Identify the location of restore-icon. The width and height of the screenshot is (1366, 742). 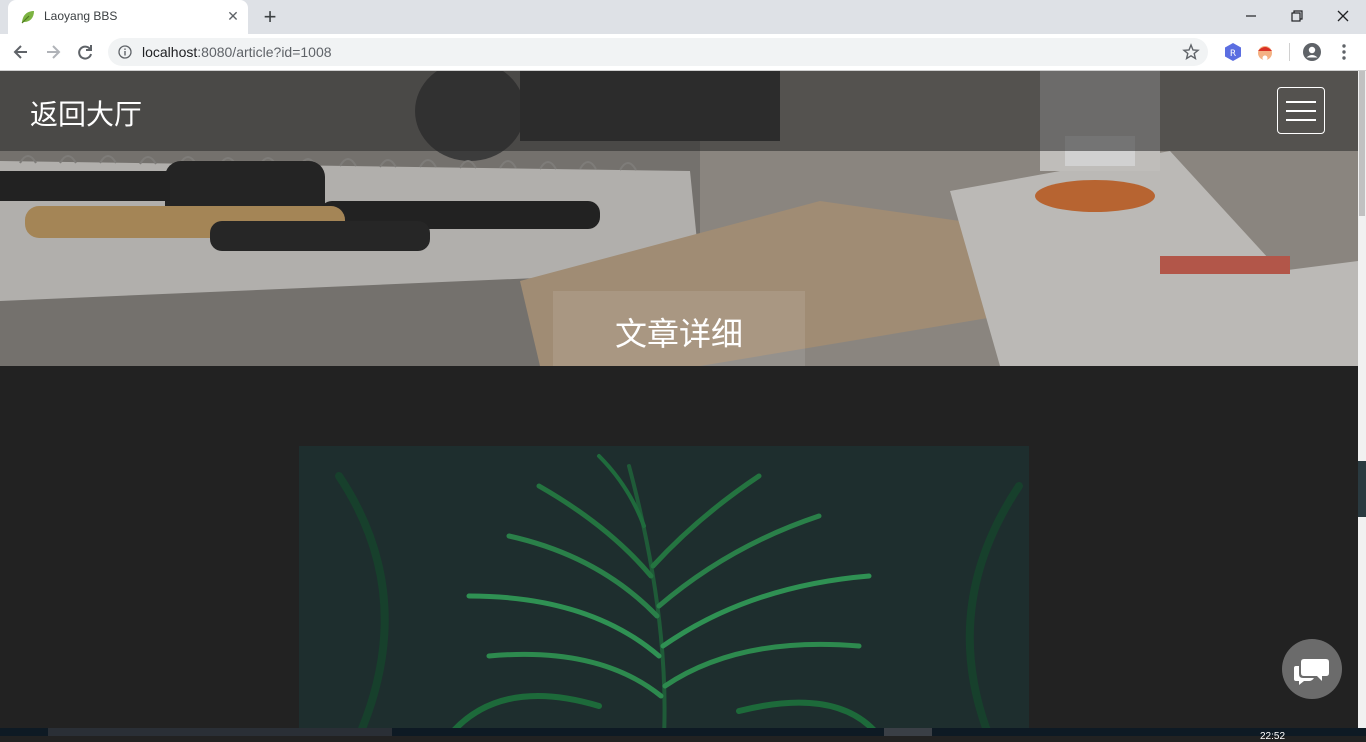
(1297, 16).